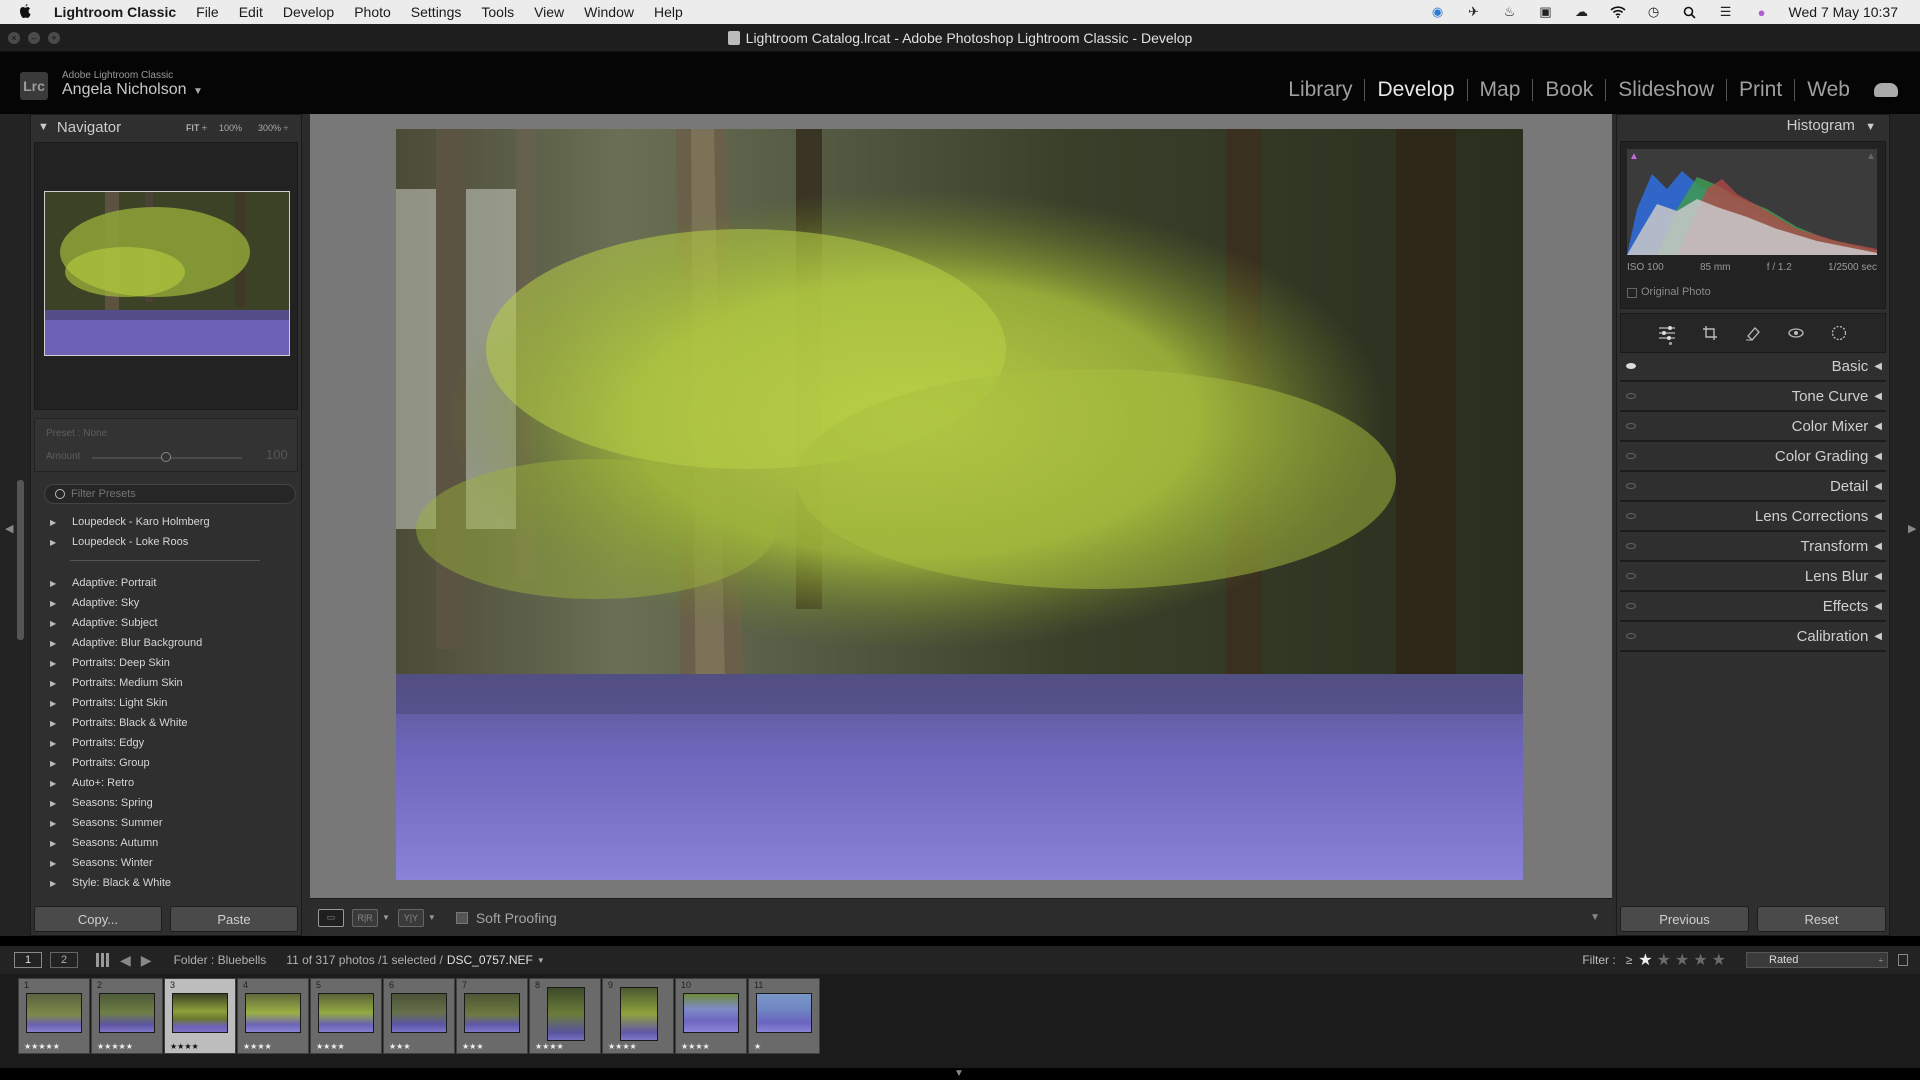 Image resolution: width=1920 pixels, height=1080 pixels. I want to click on toolbar-menu-chevron-icon: ▼, so click(1595, 917).